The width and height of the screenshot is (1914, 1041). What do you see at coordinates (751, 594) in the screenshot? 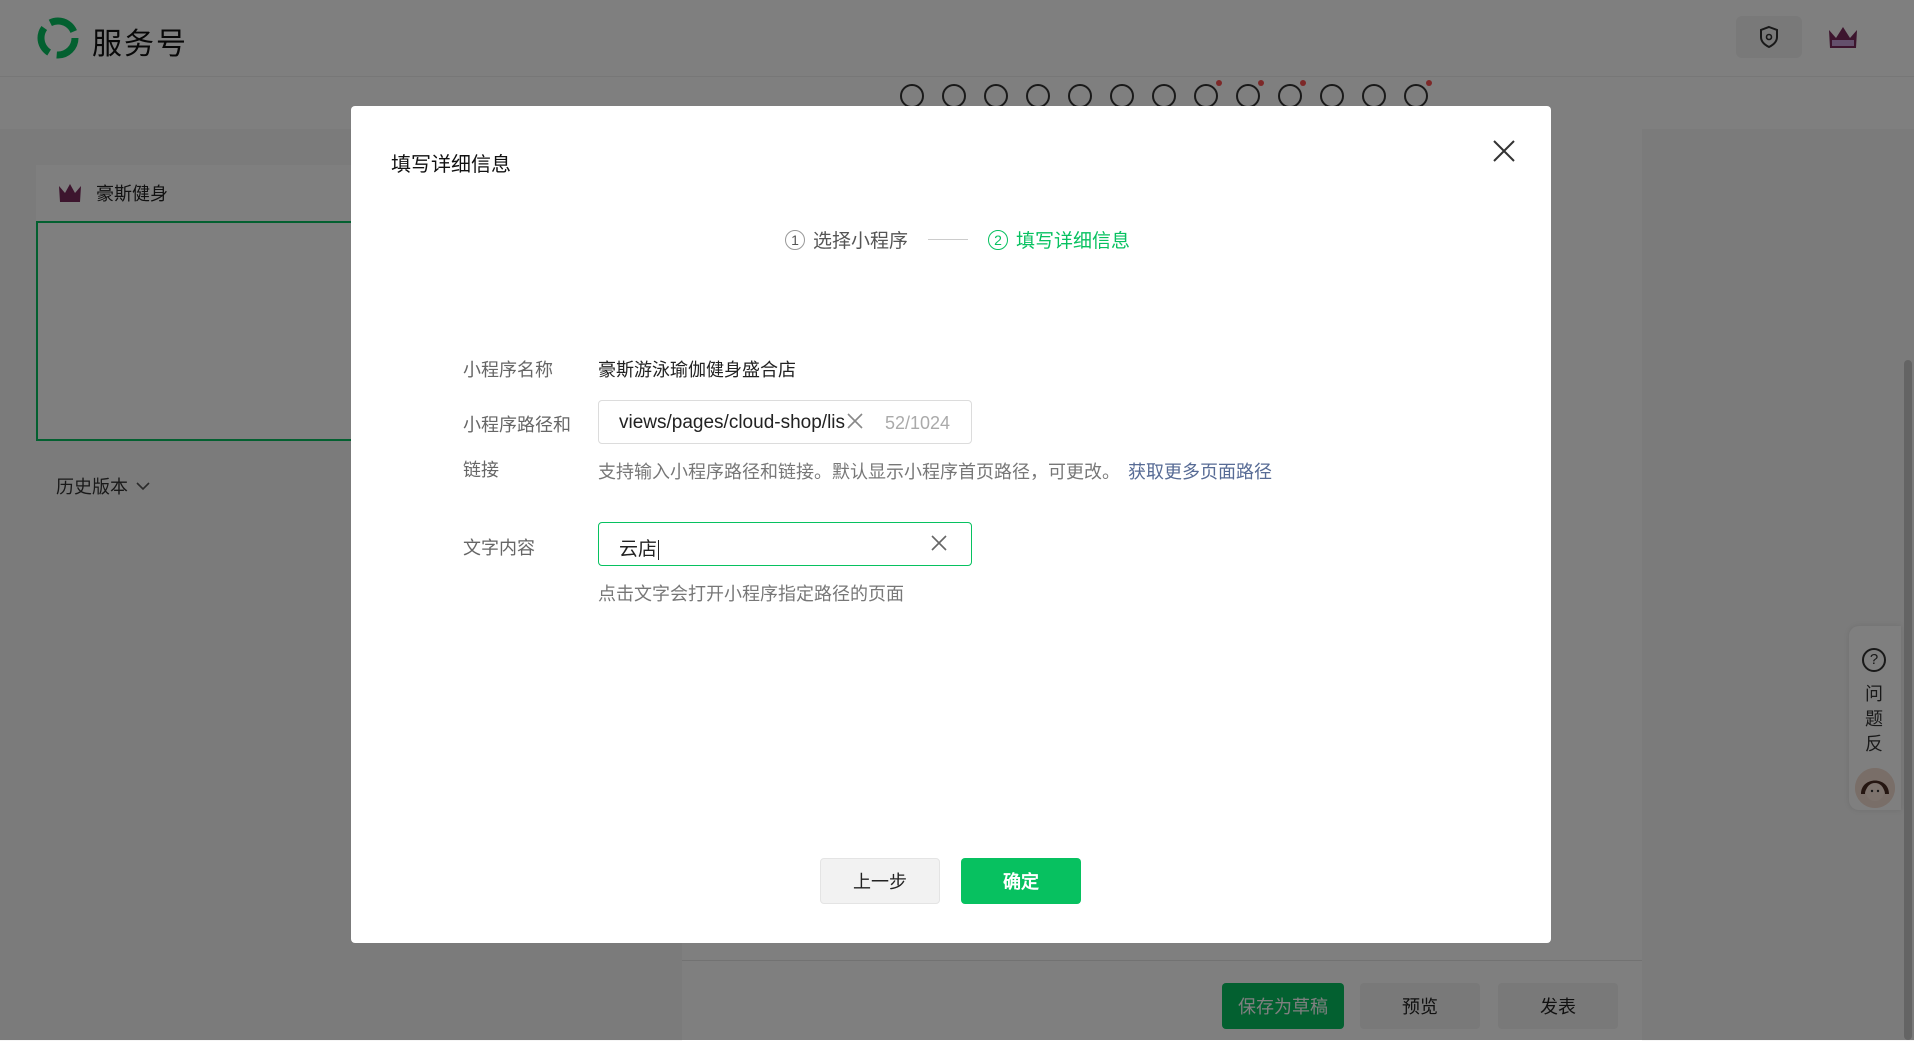
I see `text-content-hint: 点击文字会打开小程序指定路径的页面` at bounding box center [751, 594].